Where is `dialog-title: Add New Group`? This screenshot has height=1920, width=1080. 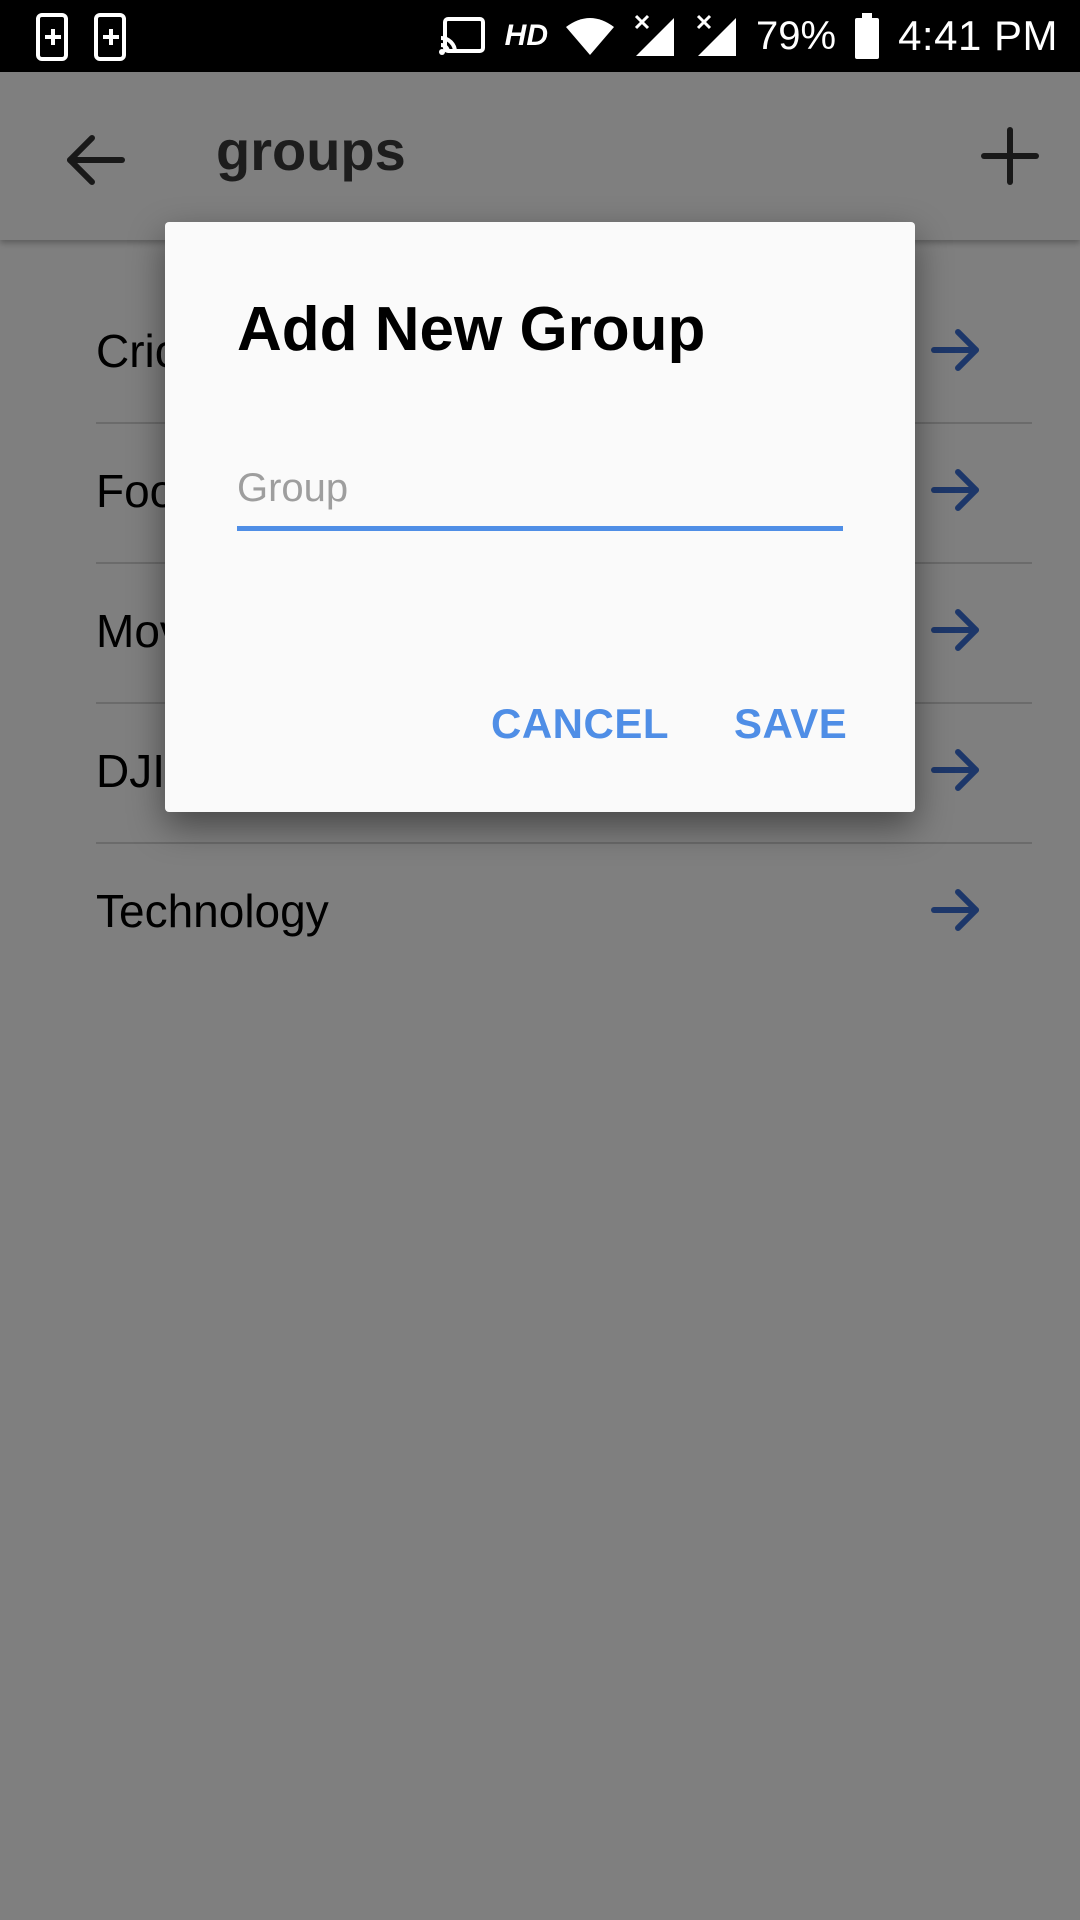
dialog-title: Add New Group is located at coordinates (471, 329).